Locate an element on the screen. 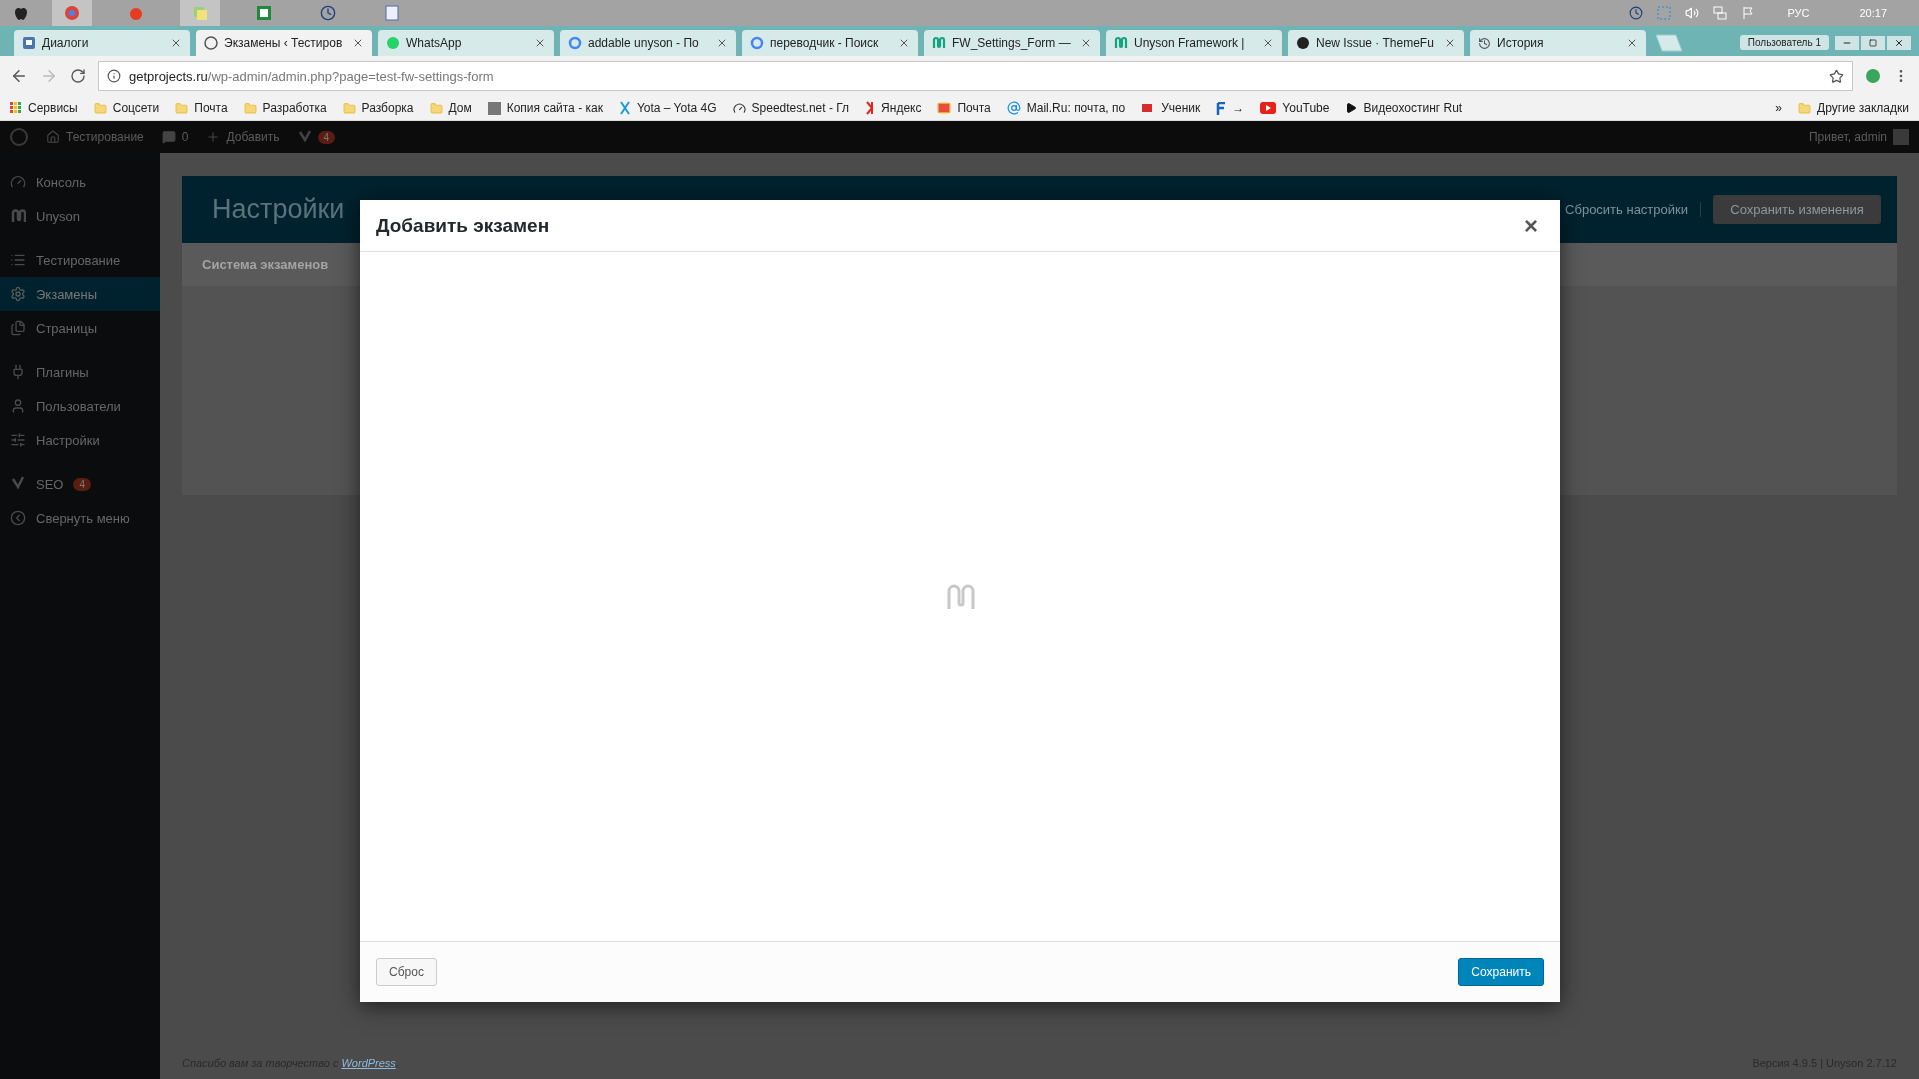 This screenshot has height=1079, width=1919. bookmark-folder: Другие закладки is located at coordinates (1853, 108).